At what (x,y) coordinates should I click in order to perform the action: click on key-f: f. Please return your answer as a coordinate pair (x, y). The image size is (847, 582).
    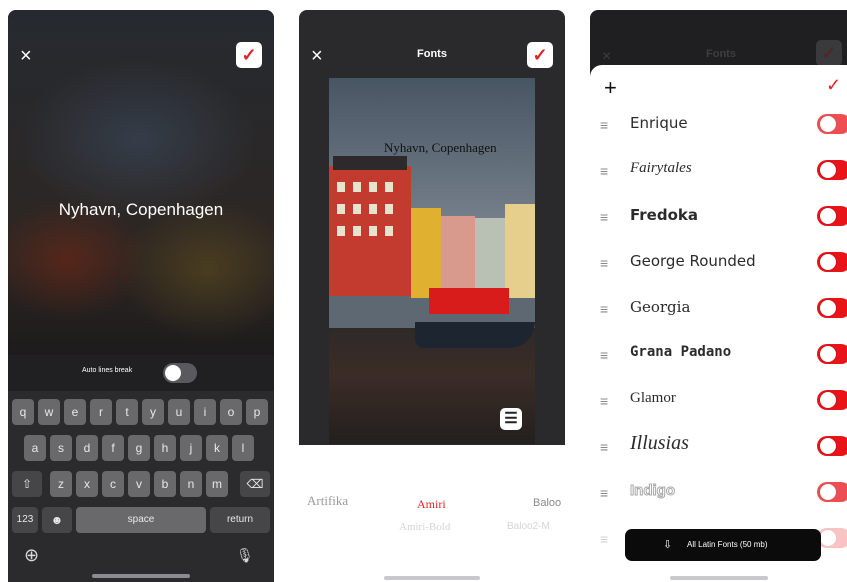
    Looking at the image, I should click on (113, 448).